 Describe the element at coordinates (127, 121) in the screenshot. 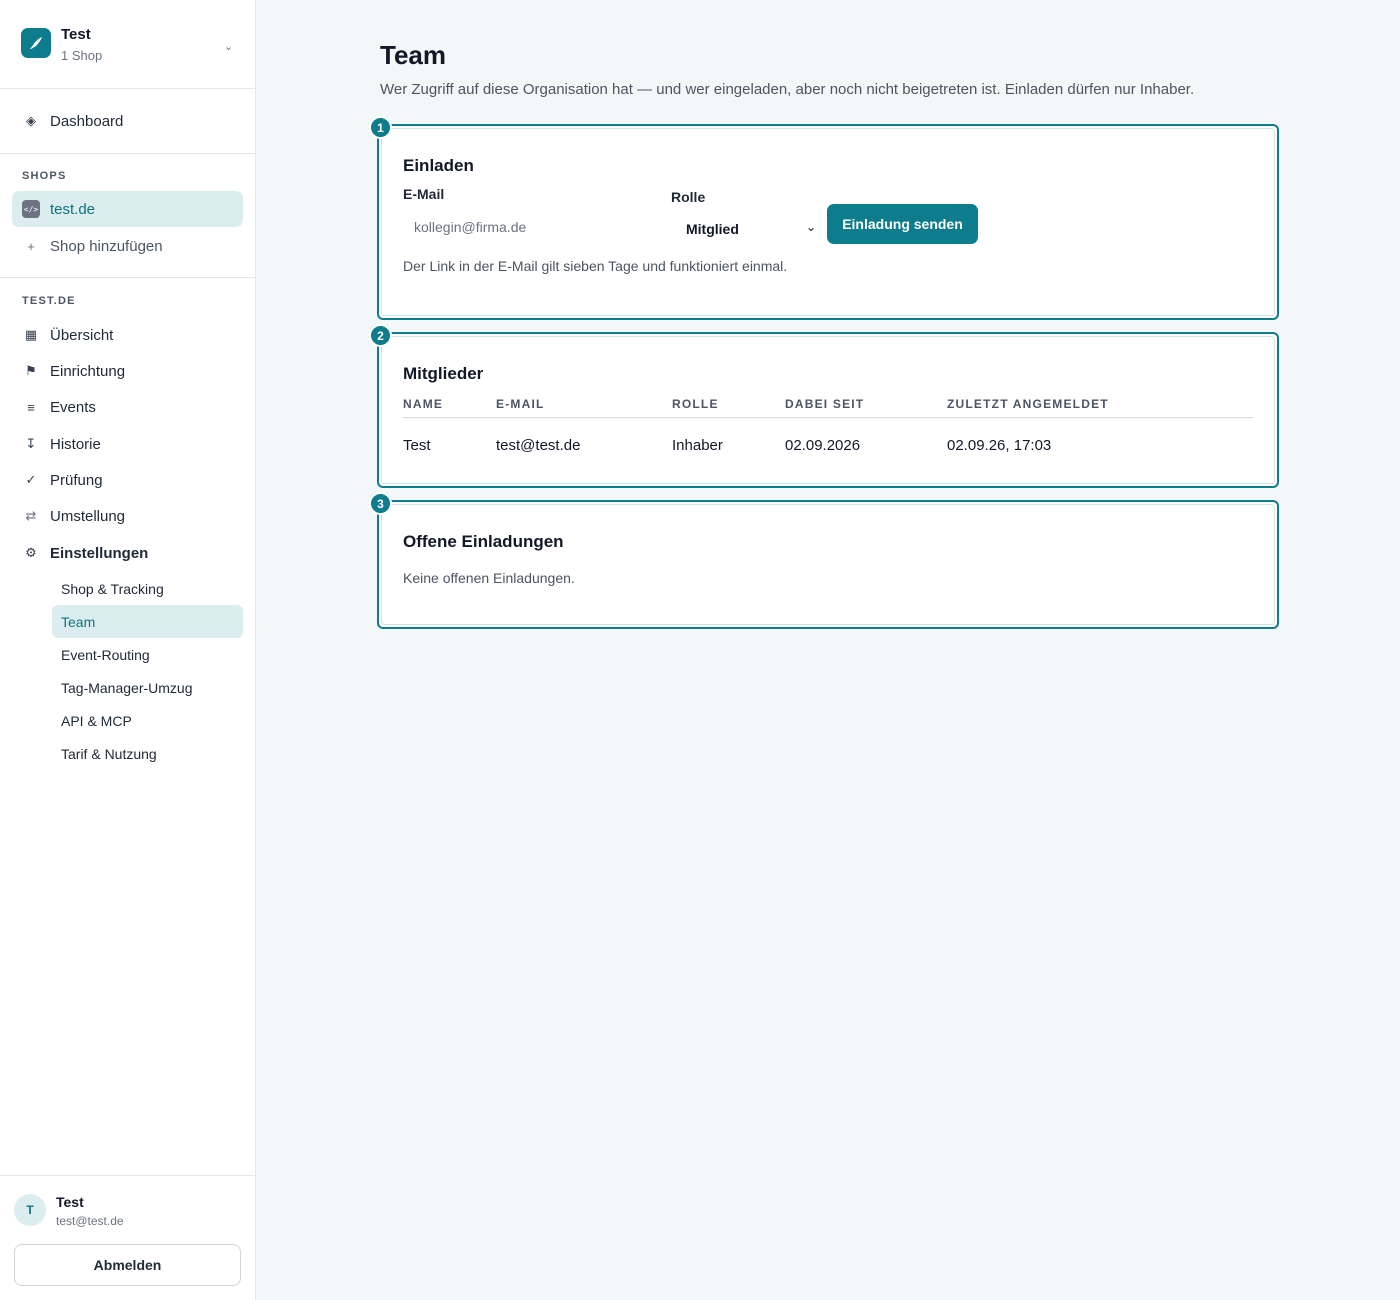

I see `sidebar-item-dashboard: ◈ Dashboard` at that location.